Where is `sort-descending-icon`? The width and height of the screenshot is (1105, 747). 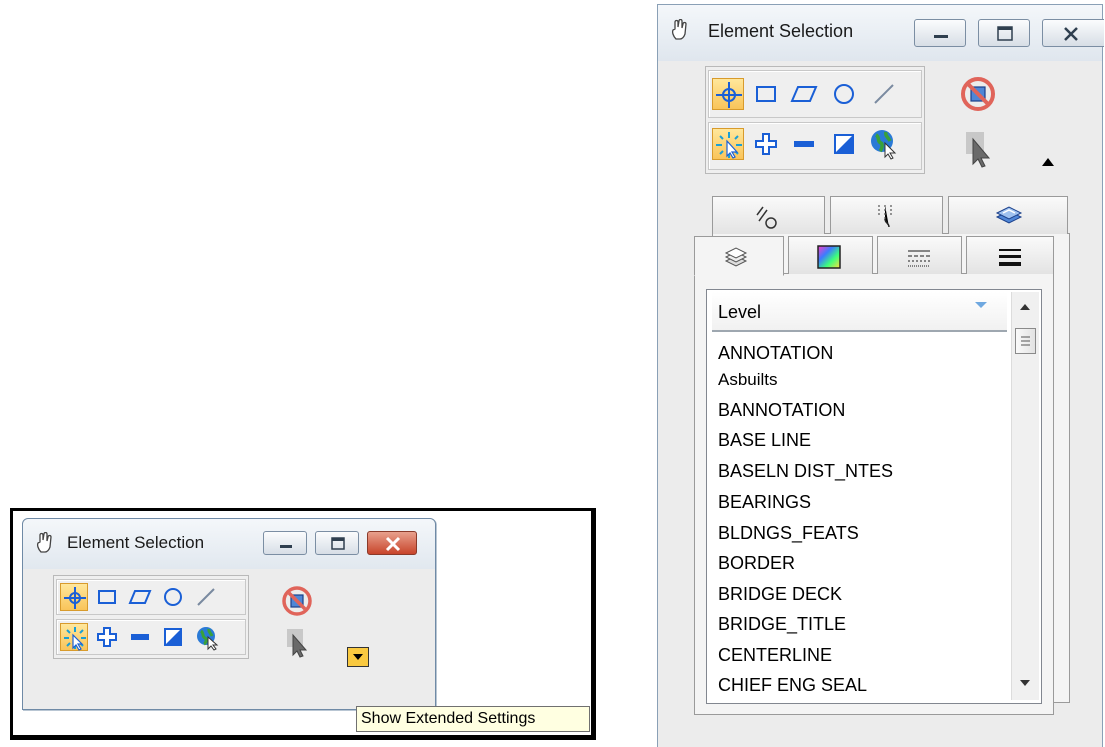 sort-descending-icon is located at coordinates (981, 307).